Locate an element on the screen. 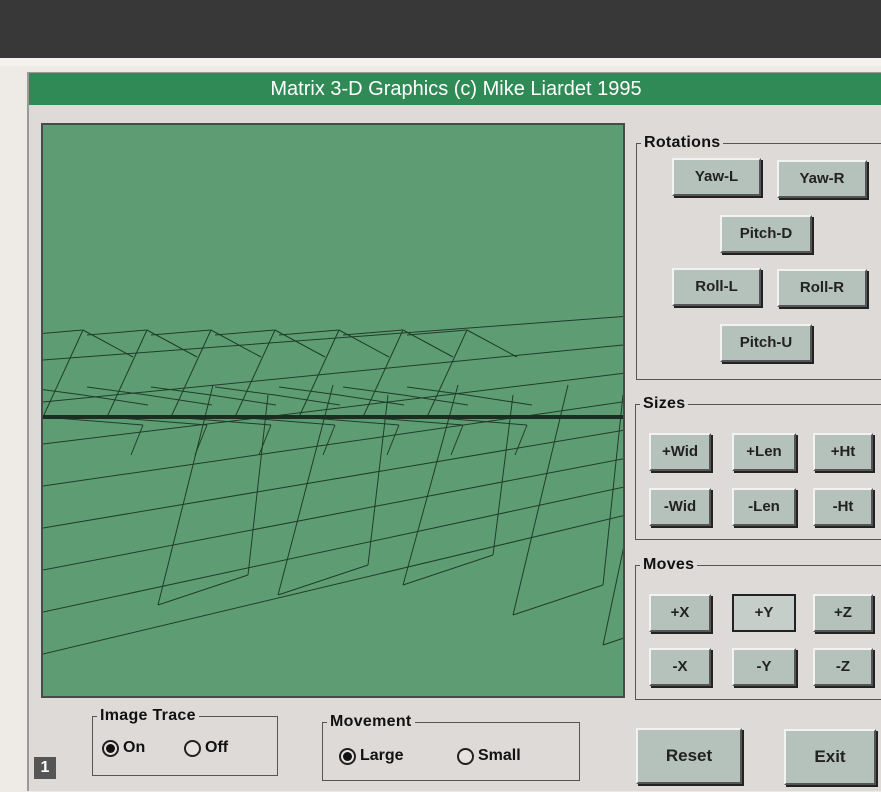 This screenshot has width=881, height=792. minus-height-button: -Ht is located at coordinates (843, 507).